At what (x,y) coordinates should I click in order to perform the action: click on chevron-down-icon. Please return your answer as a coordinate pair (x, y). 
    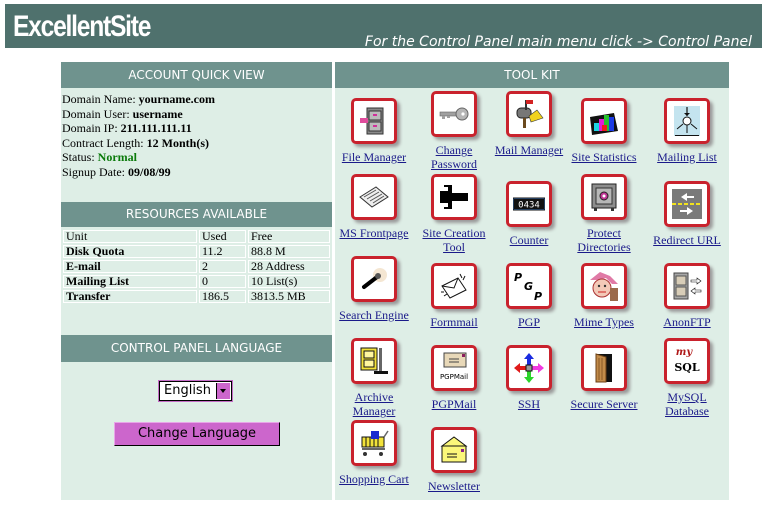
    Looking at the image, I should click on (223, 391).